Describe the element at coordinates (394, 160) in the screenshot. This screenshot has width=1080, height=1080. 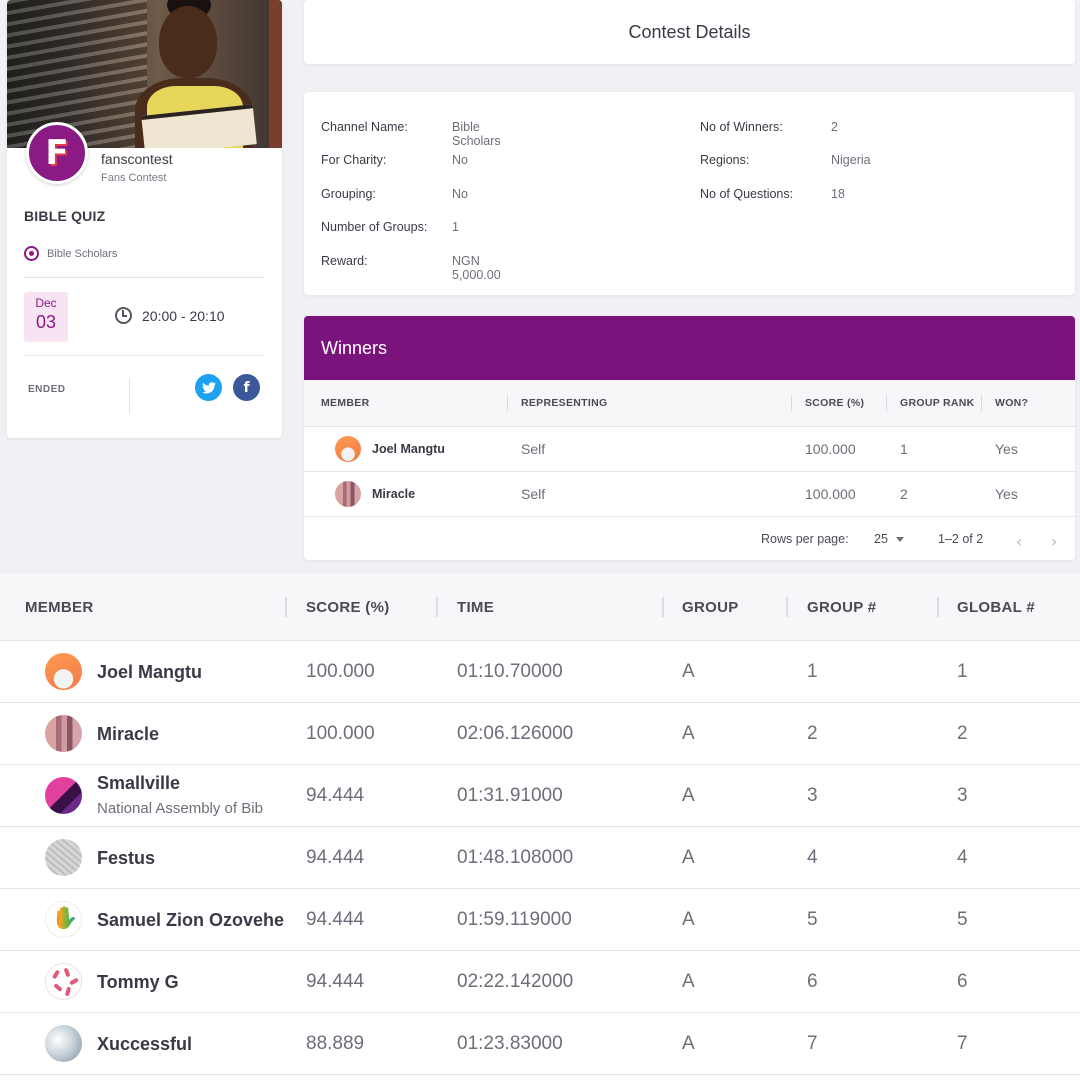
I see `detail-row: For Charity: No` at that location.